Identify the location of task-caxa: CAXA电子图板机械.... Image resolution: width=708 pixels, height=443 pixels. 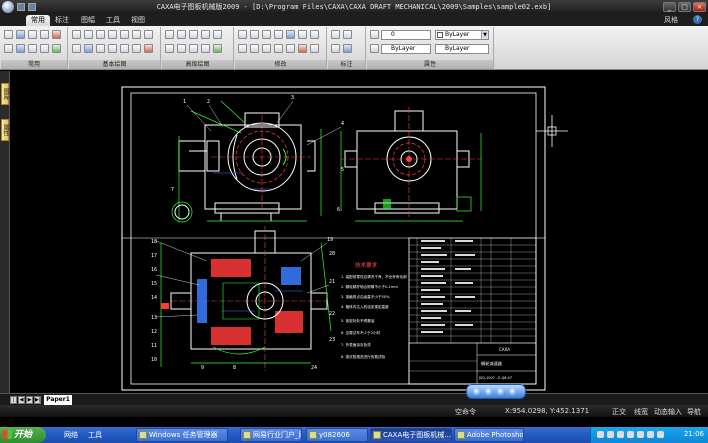
(411, 435).